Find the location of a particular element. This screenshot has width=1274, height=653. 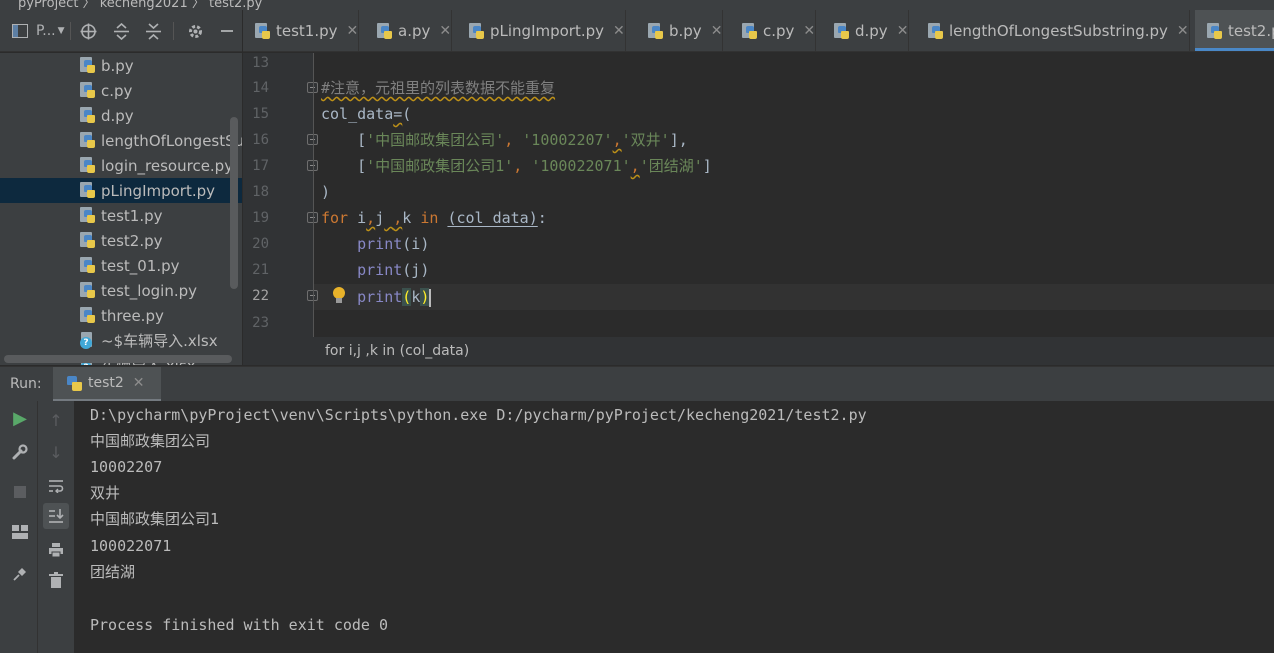

tree-item-test1: test1.py is located at coordinates (121, 215).